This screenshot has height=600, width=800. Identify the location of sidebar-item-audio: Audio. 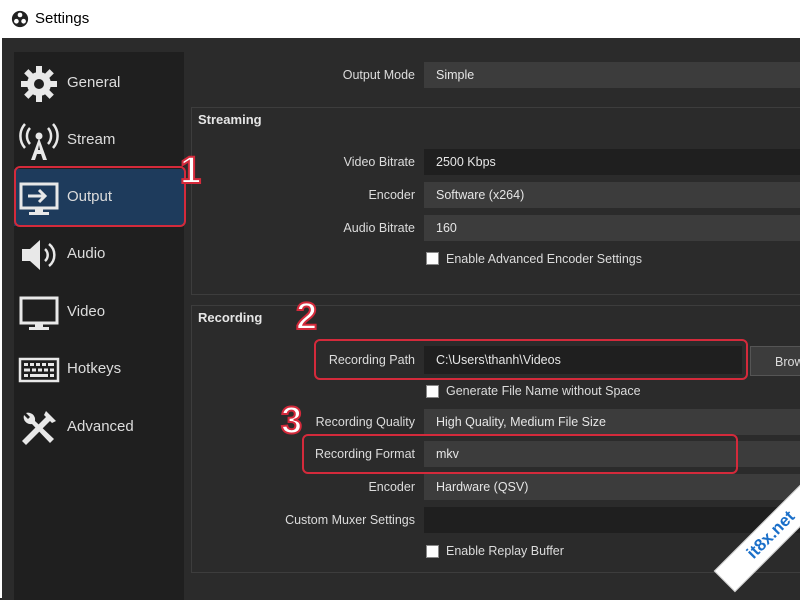
(99, 254).